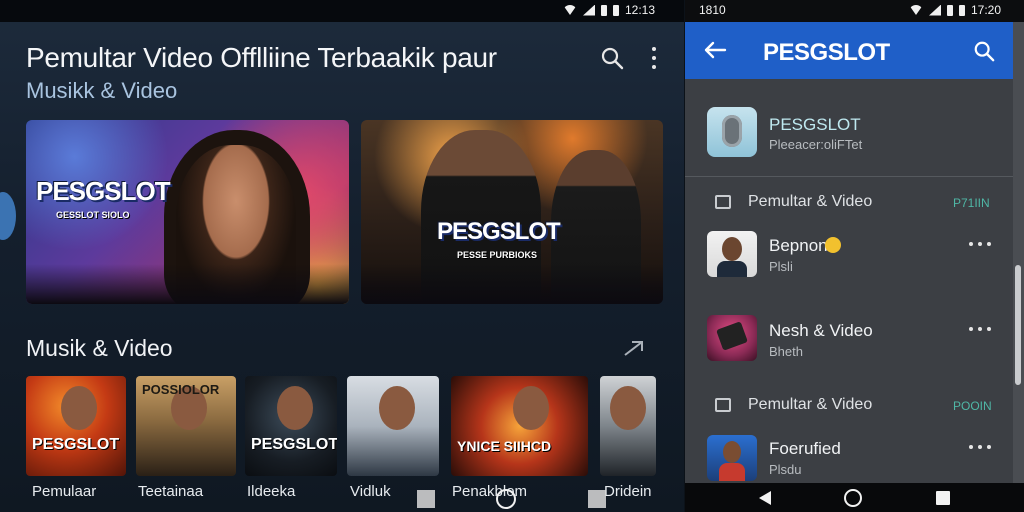 Image resolution: width=1024 pixels, height=512 pixels. Describe the element at coordinates (1018, 325) in the screenshot. I see `scrollbar` at that location.